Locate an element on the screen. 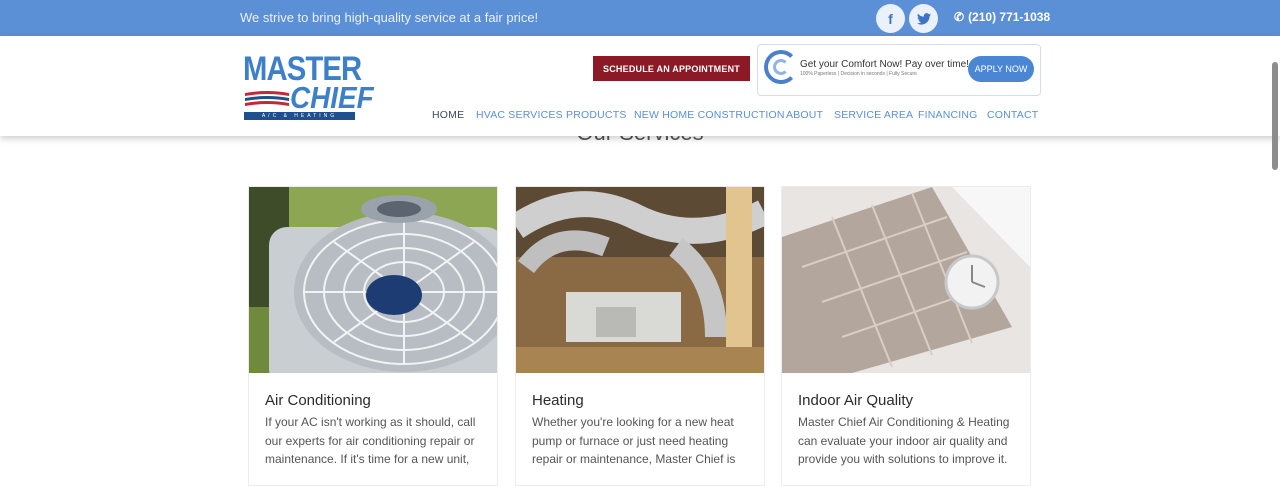  card-title: Heating is located at coordinates (558, 400).